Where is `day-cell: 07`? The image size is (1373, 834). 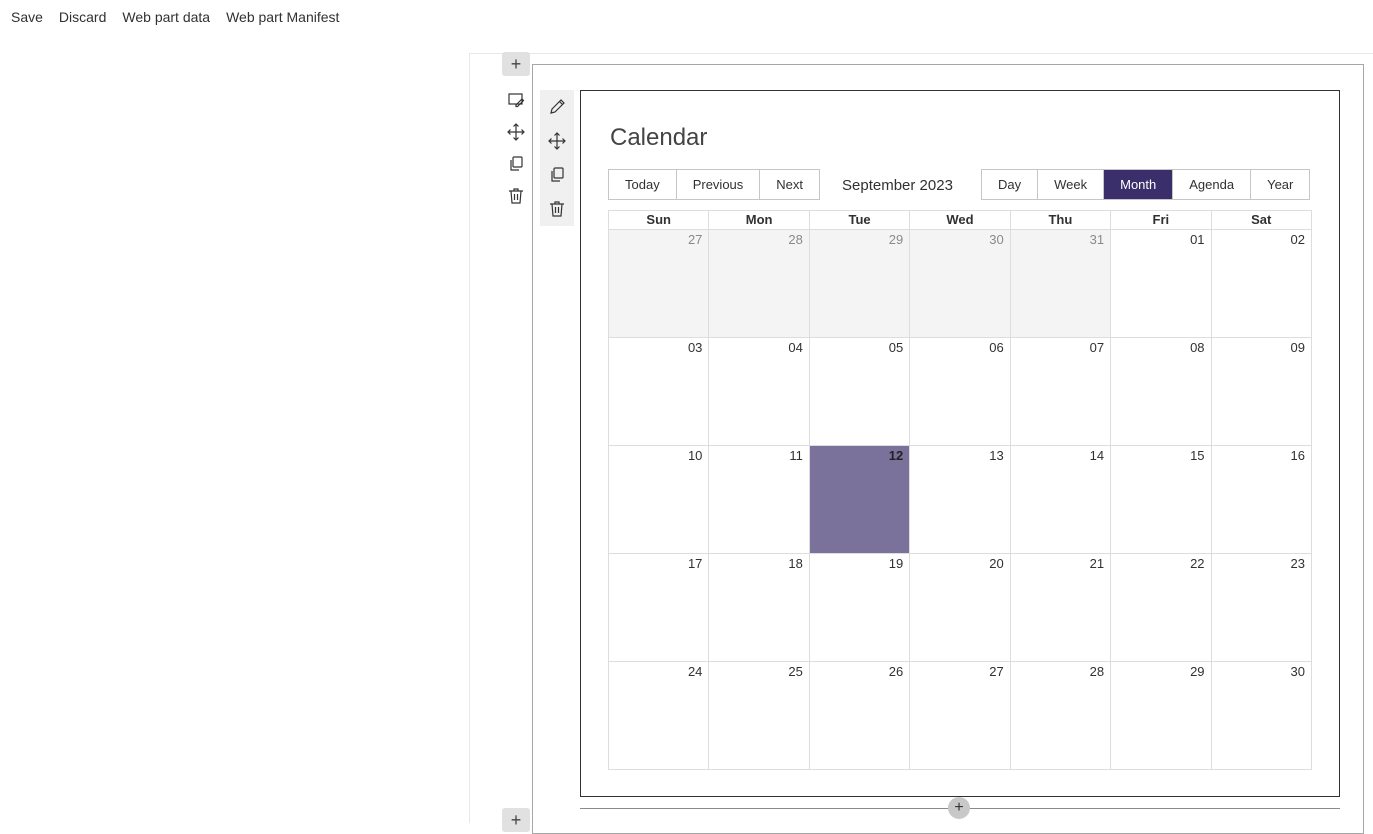
day-cell: 07 is located at coordinates (1060, 391).